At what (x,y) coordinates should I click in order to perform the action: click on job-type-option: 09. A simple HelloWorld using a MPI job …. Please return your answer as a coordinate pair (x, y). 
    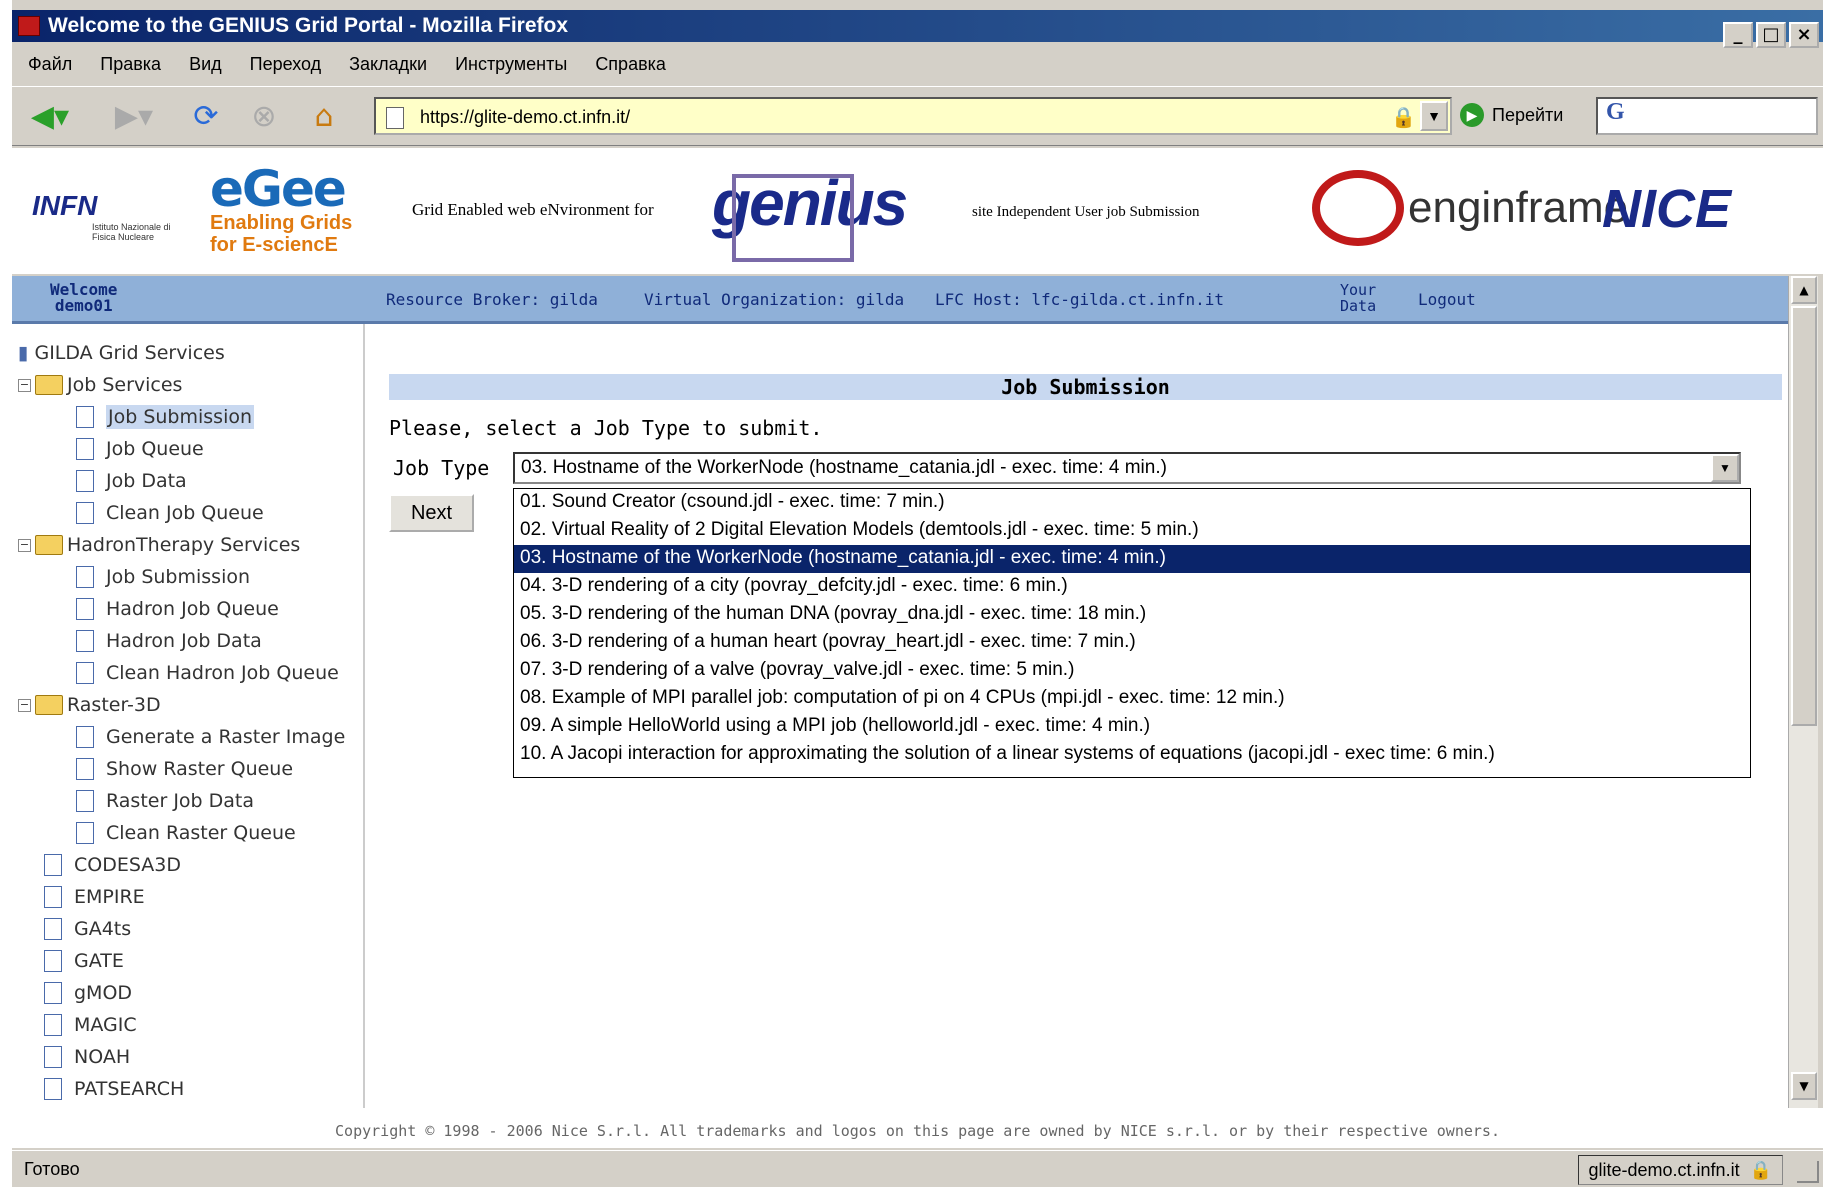
    Looking at the image, I should click on (1132, 727).